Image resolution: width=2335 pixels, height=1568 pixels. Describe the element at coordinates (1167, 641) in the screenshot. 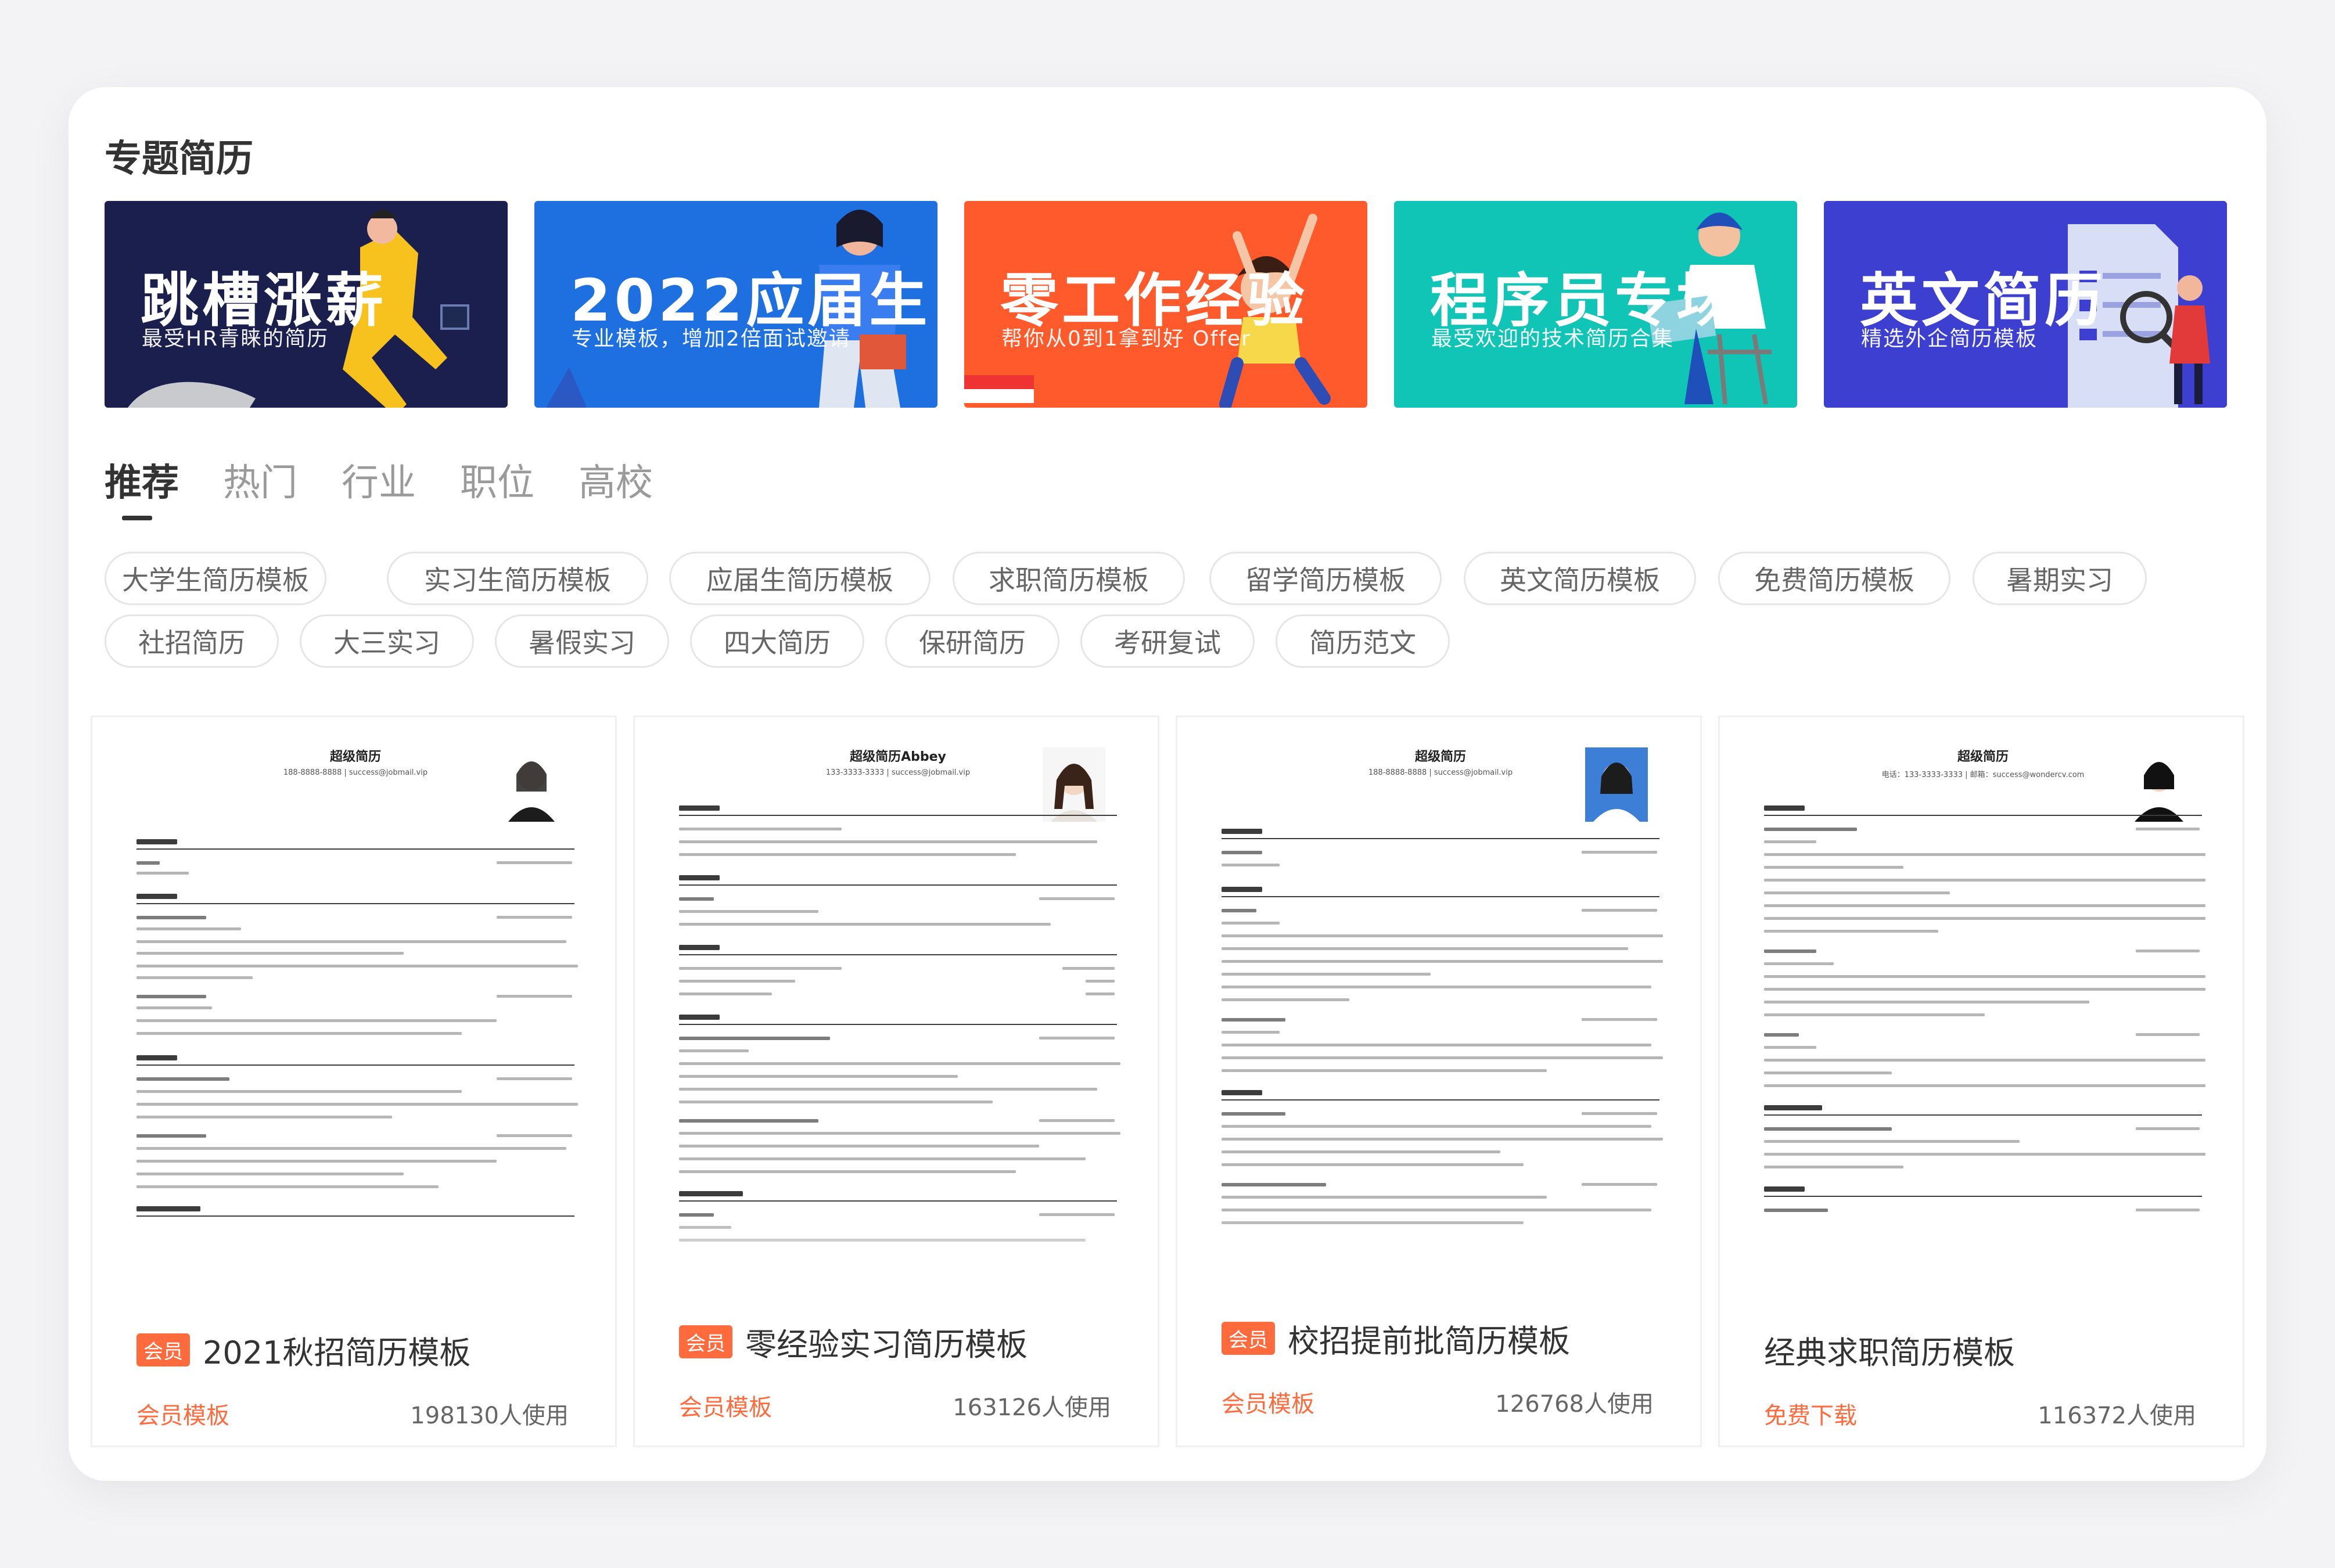

I see `tag-postgrad-interview: 考研复试` at that location.